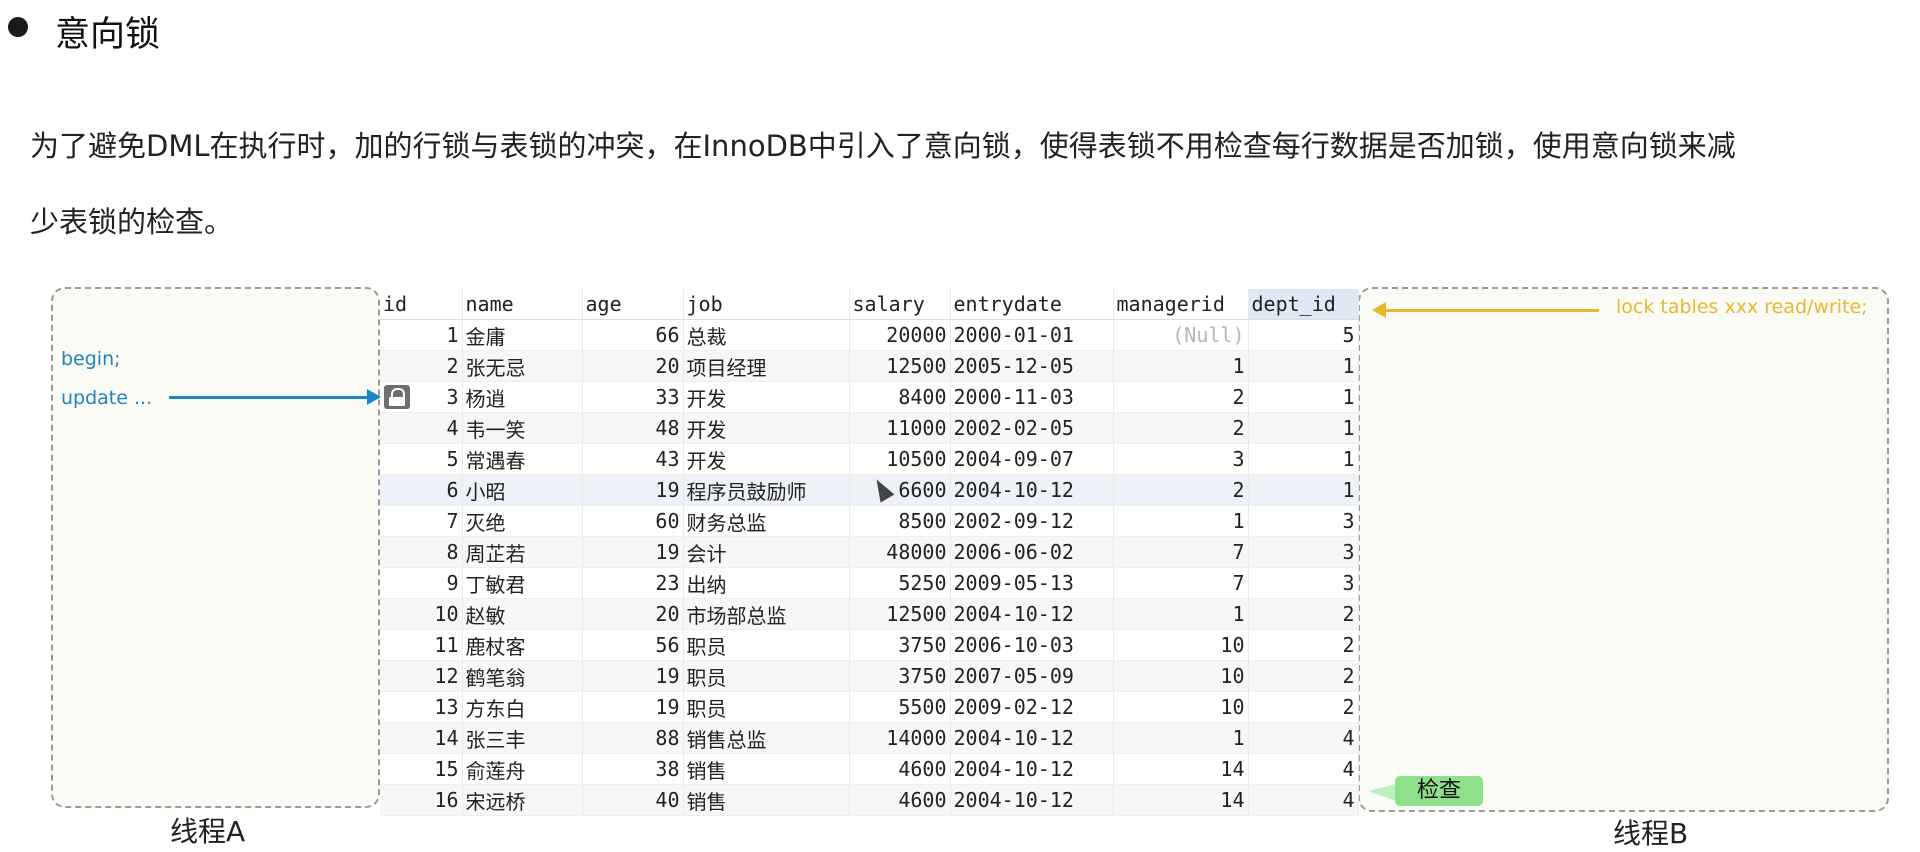  I want to click on cell-age: 40, so click(633, 800).